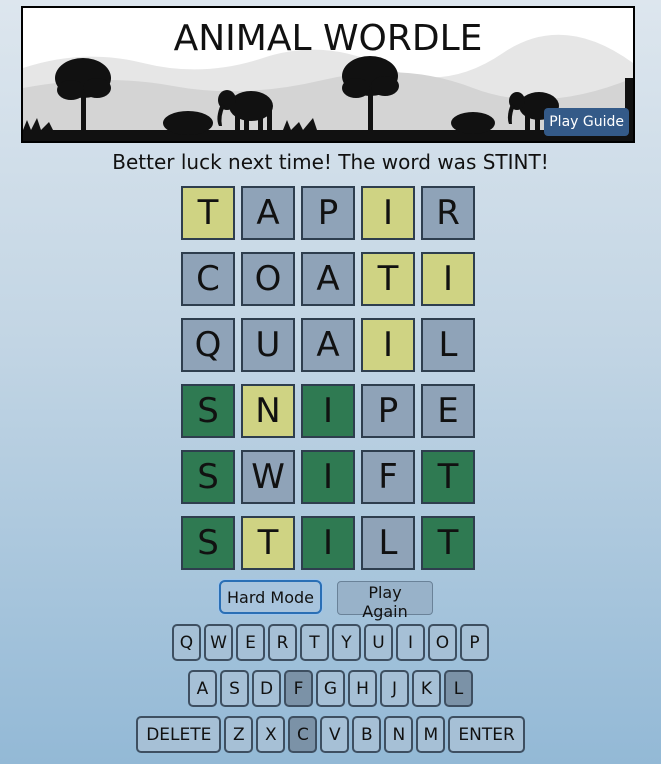 The image size is (661, 764). Describe the element at coordinates (448, 411) in the screenshot. I see `letter-tile: E` at that location.